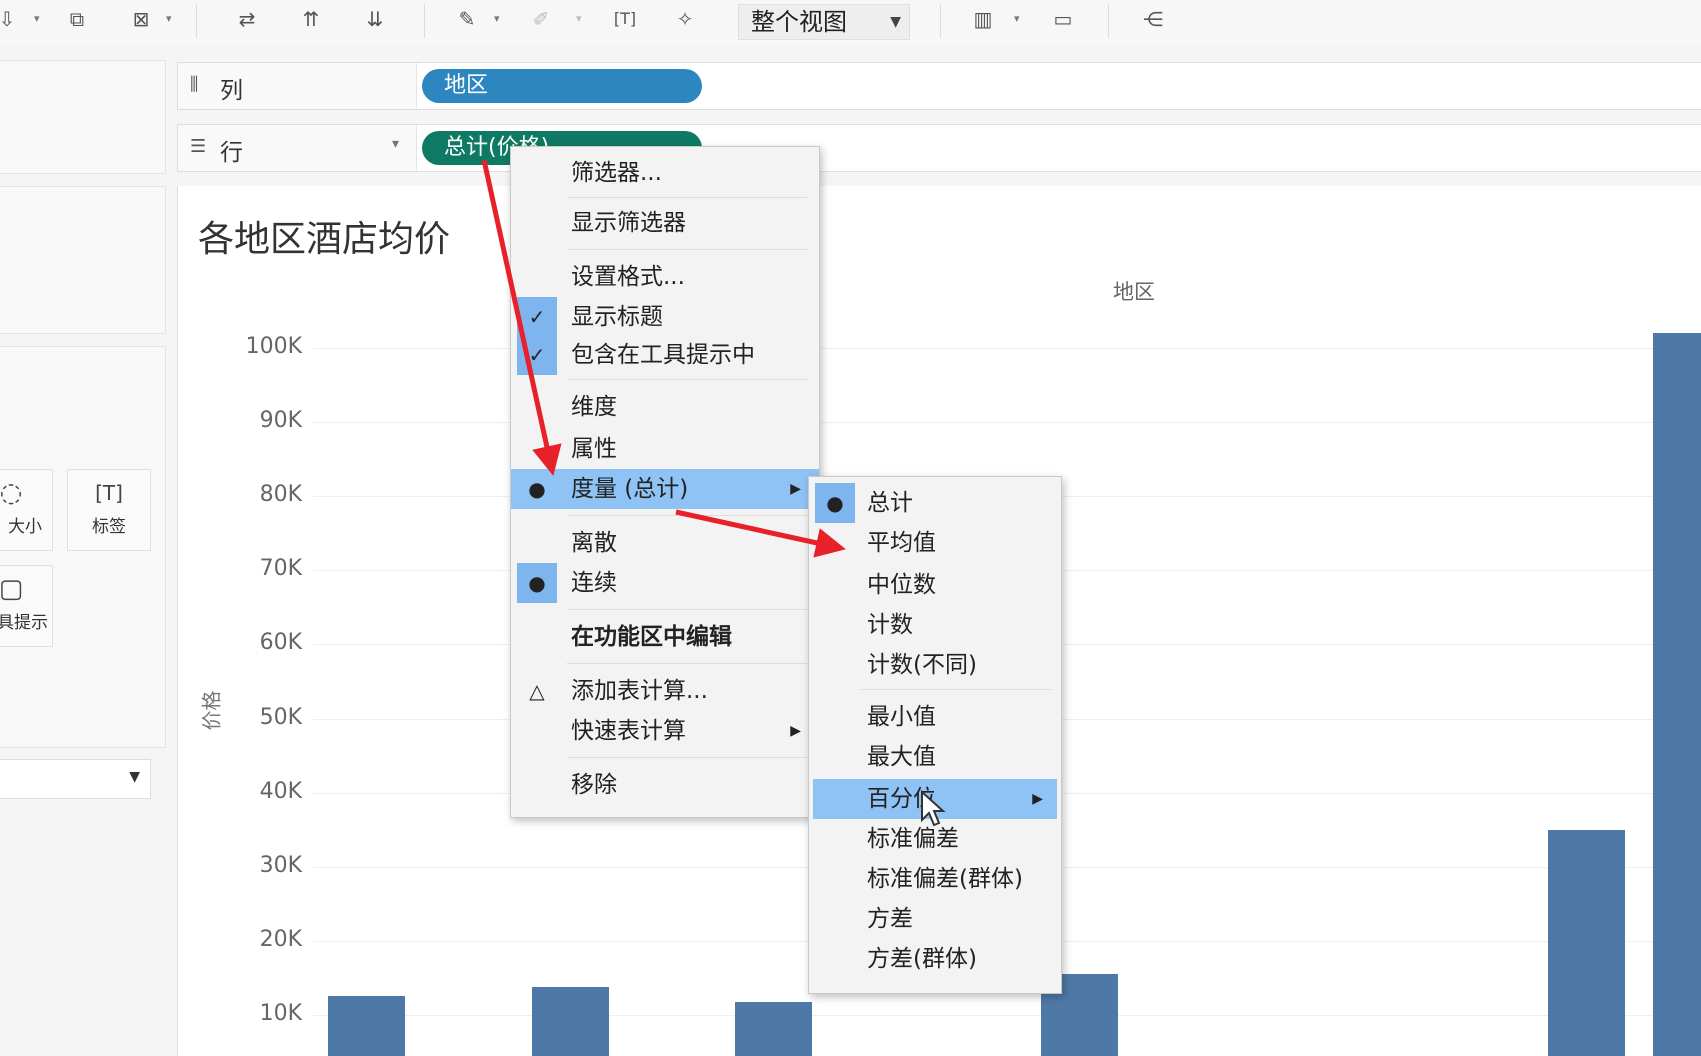  I want to click on columns-shelf-title: ⫼ 列, so click(297, 86).